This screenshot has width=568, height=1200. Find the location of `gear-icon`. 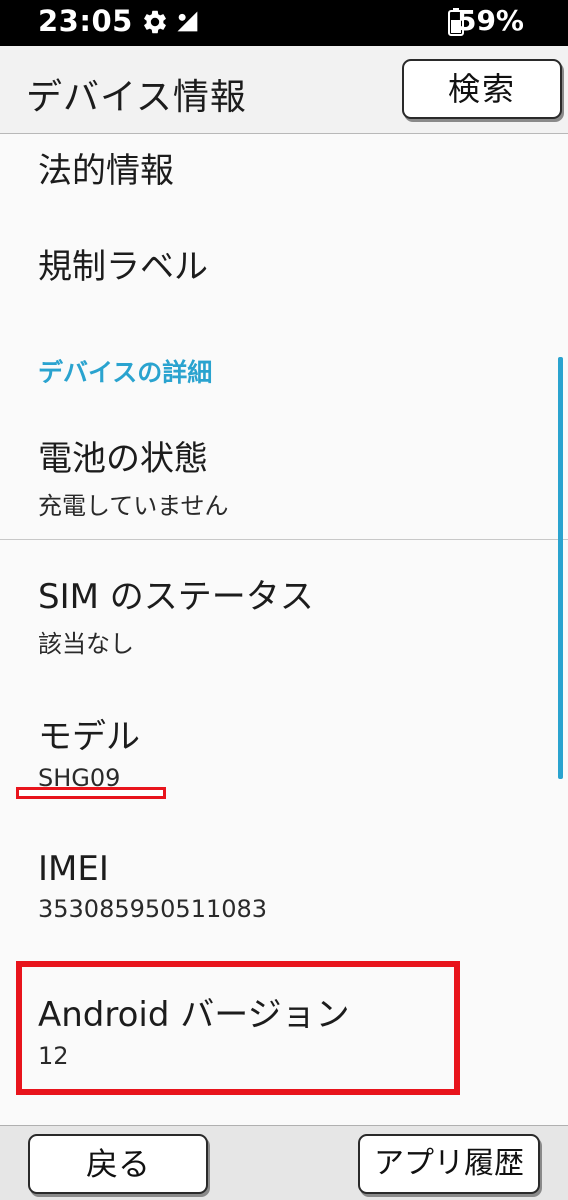

gear-icon is located at coordinates (155, 22).